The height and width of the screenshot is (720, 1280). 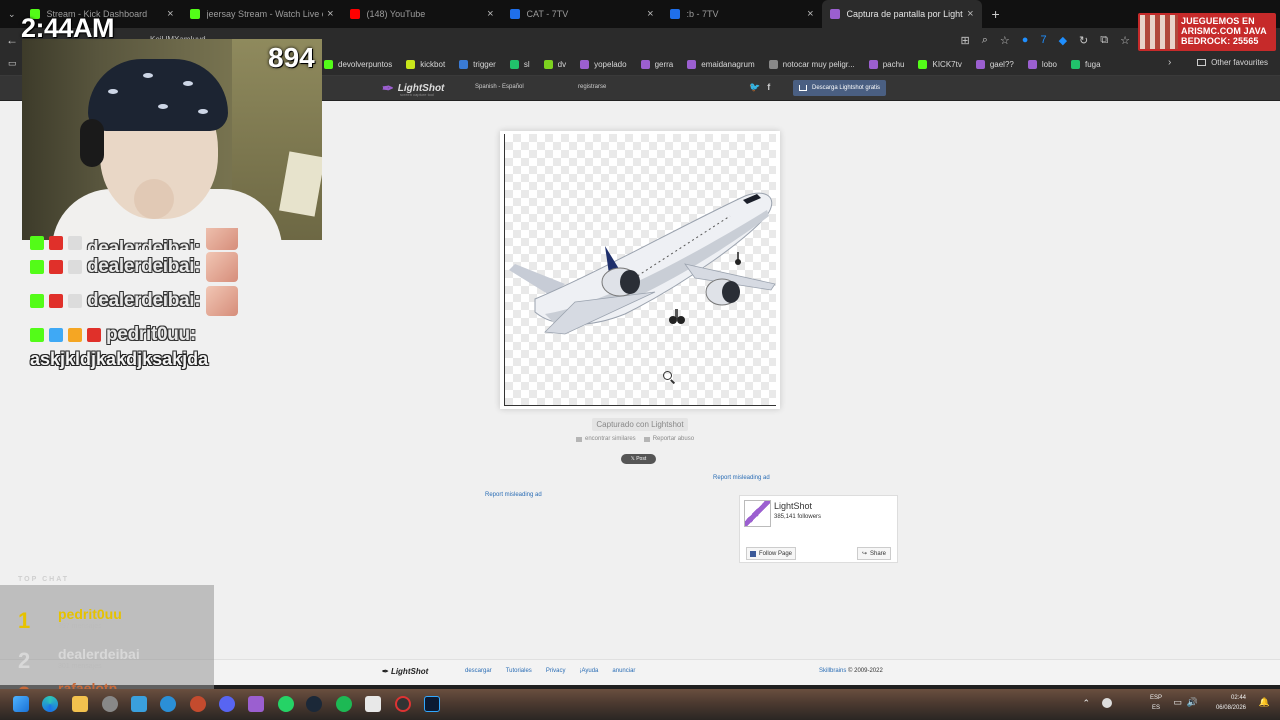 What do you see at coordinates (168, 704) in the screenshot?
I see `ccleaner-icon` at bounding box center [168, 704].